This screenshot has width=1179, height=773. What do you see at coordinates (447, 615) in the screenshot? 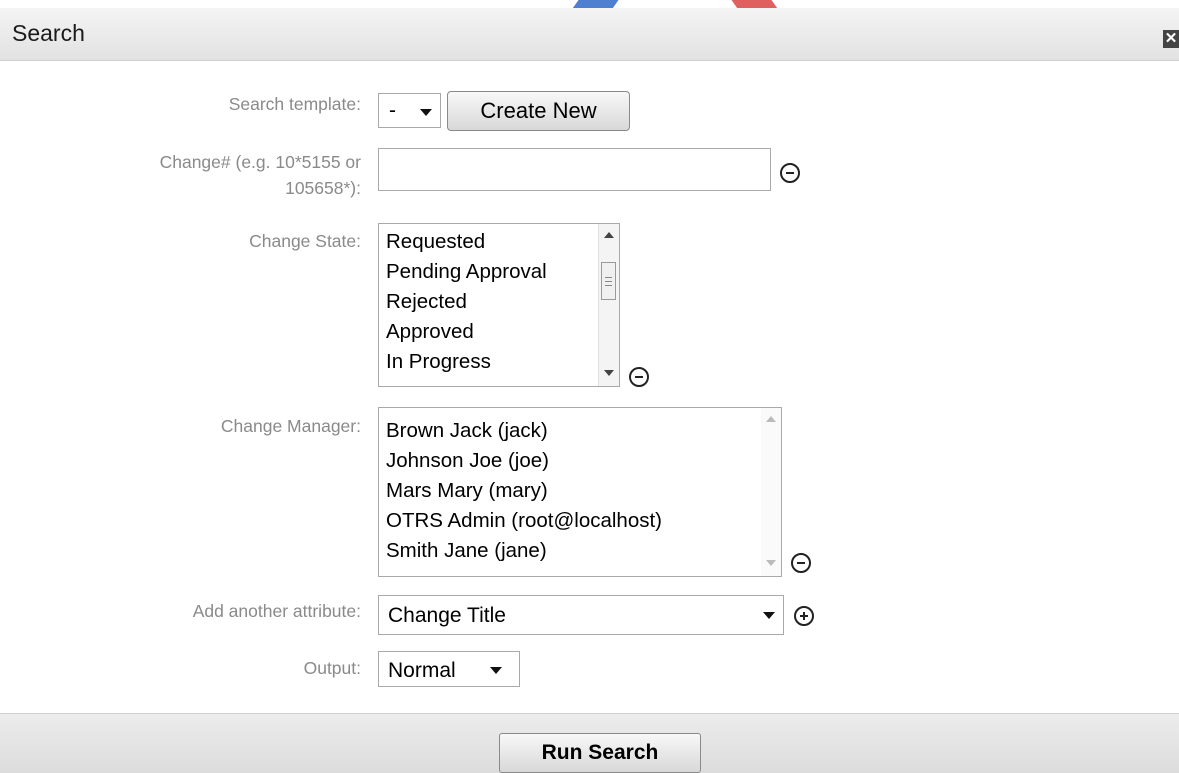
I see `add-attribute-value: Change Title` at bounding box center [447, 615].